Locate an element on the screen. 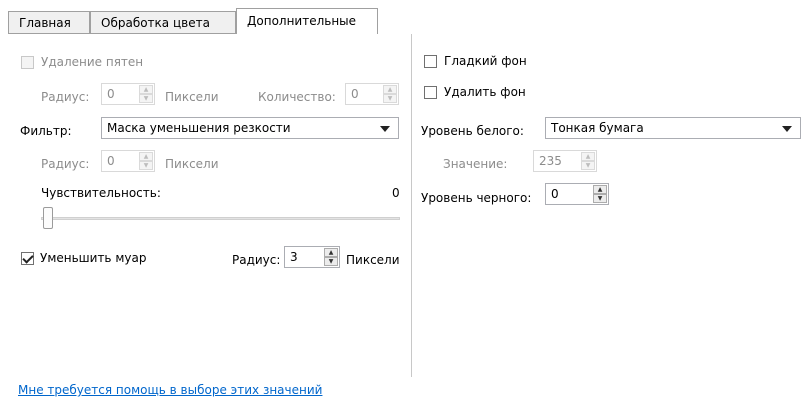  tab-advanced-label: Дополнительные is located at coordinates (302, 21).